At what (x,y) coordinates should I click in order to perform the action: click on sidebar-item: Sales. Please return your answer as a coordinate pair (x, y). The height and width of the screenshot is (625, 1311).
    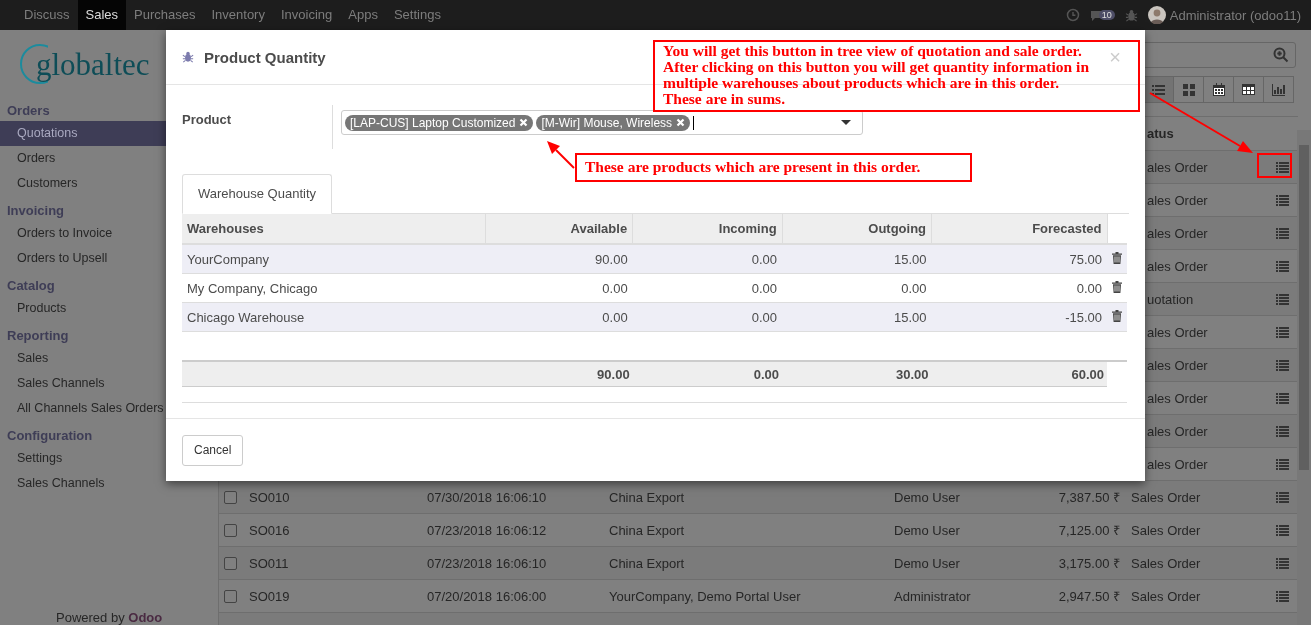
    Looking at the image, I should click on (83, 358).